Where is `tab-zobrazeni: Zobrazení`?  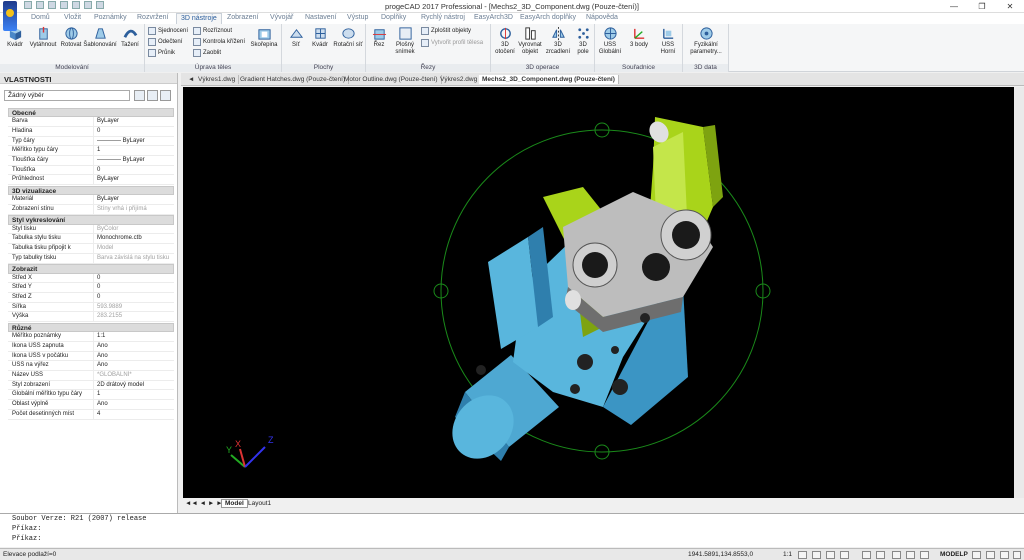 tab-zobrazeni: Zobrazení is located at coordinates (243, 17).